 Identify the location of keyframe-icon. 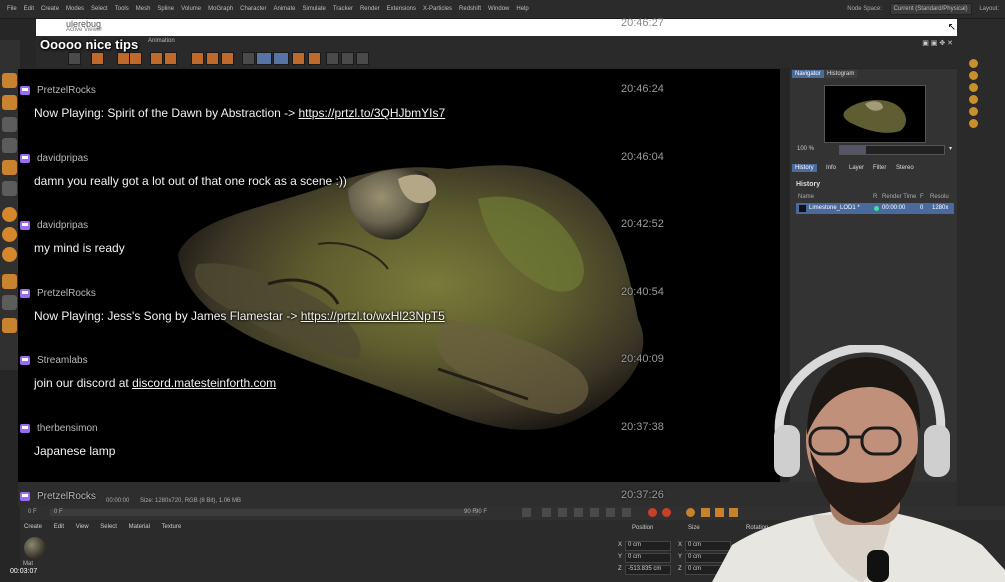
(690, 512).